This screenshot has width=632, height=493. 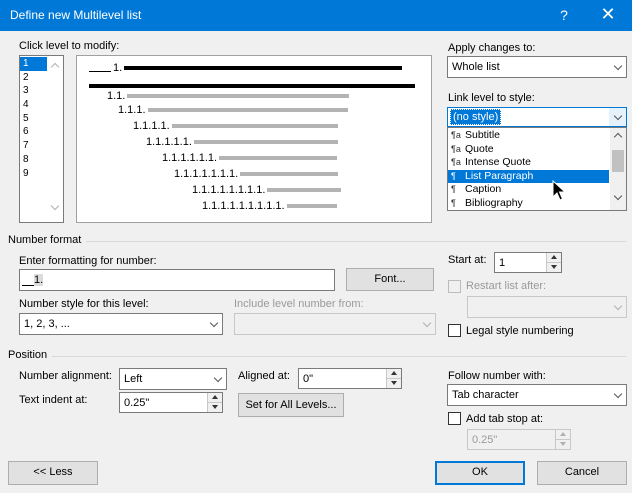 What do you see at coordinates (76, 15) in the screenshot?
I see `dialog-title: Define new Multilevel list` at bounding box center [76, 15].